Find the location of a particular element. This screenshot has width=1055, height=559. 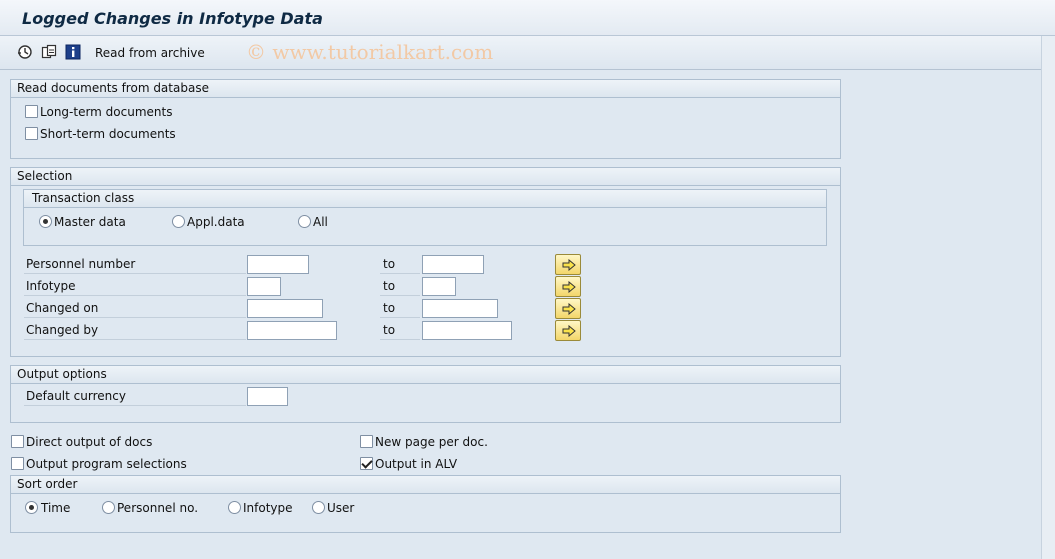

personnel-number-label: Personnel number is located at coordinates (135, 265).